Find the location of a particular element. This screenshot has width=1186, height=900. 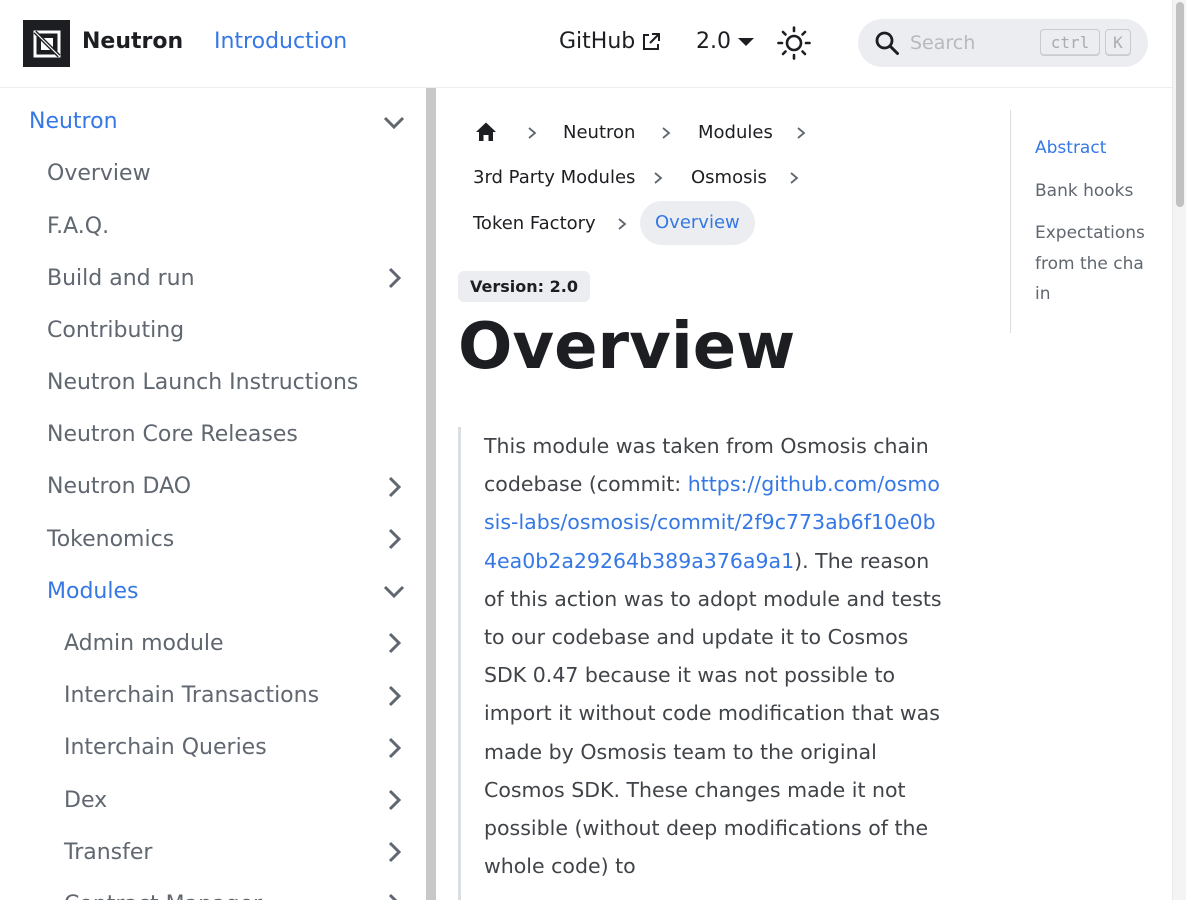

sidebar-item-modules: Modules is located at coordinates (92, 591).